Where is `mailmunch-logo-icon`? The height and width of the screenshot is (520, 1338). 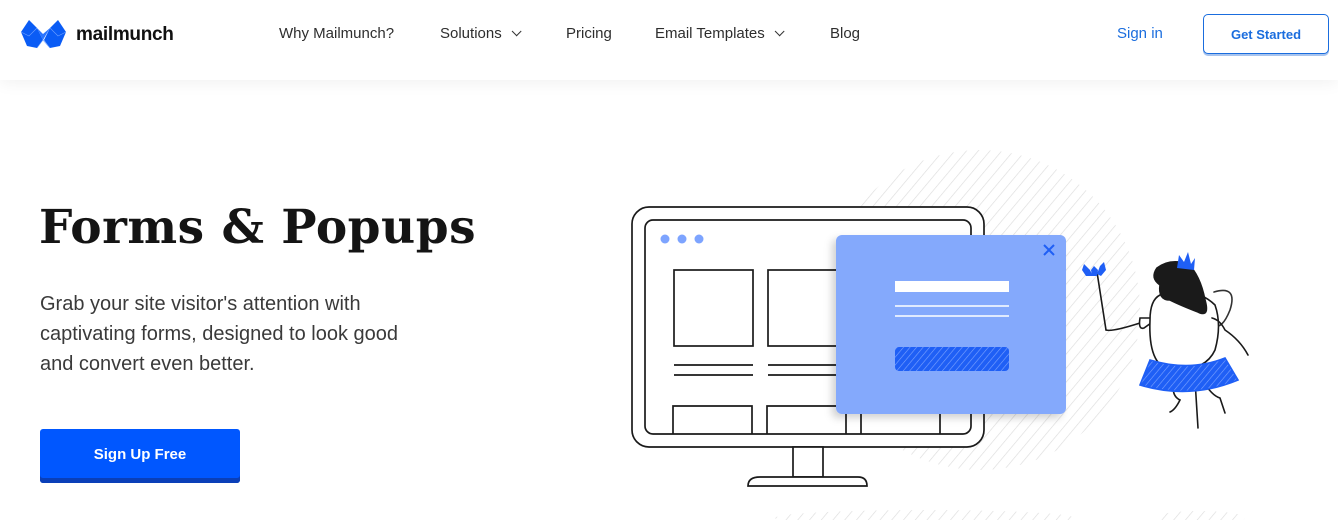
mailmunch-logo-icon is located at coordinates (43, 34).